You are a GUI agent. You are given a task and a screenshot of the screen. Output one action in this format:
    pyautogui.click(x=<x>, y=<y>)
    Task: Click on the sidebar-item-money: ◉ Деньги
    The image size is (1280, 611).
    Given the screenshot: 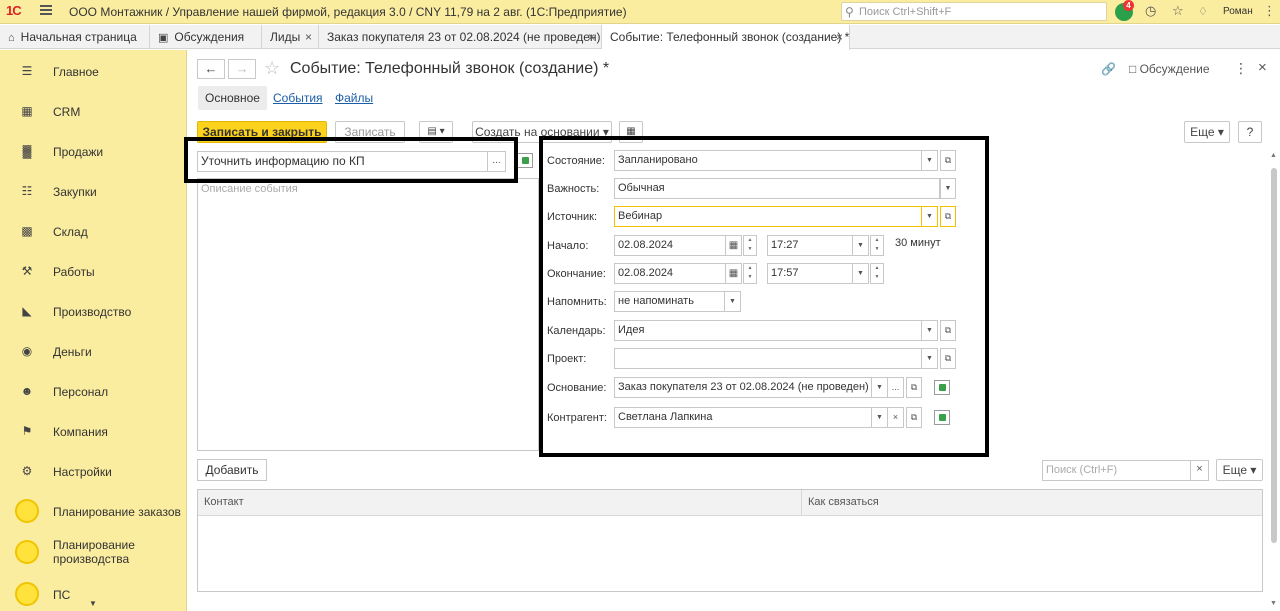 What is the action you would take?
    pyautogui.click(x=93, y=351)
    